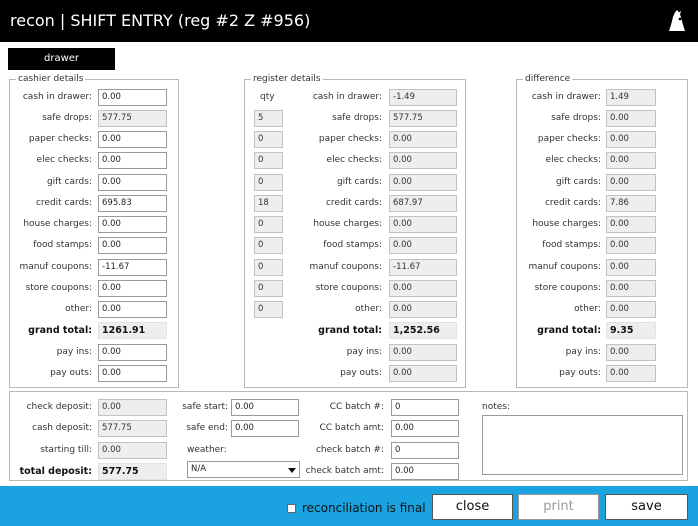 The image size is (698, 526). What do you see at coordinates (496, 407) in the screenshot?
I see `notes-label: notes:` at bounding box center [496, 407].